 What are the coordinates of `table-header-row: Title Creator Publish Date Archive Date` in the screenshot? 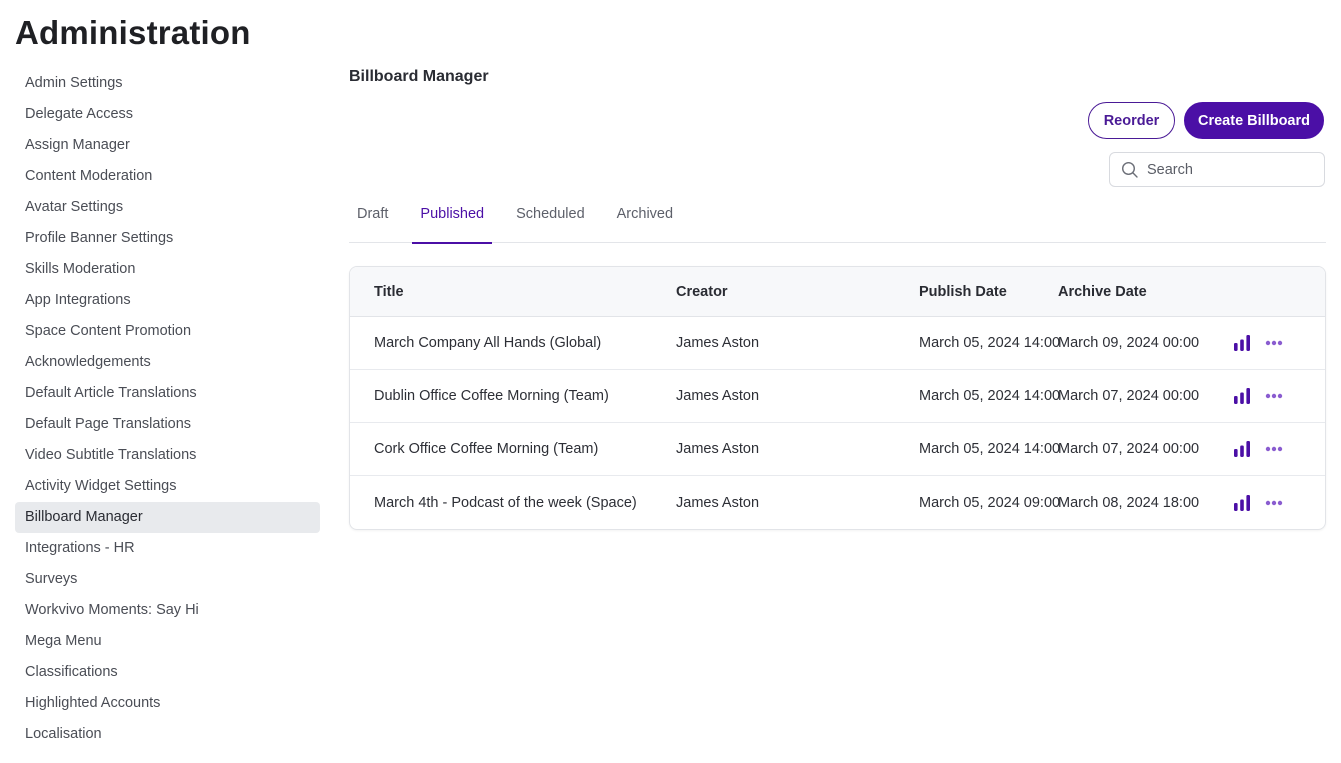 It's located at (837, 292).